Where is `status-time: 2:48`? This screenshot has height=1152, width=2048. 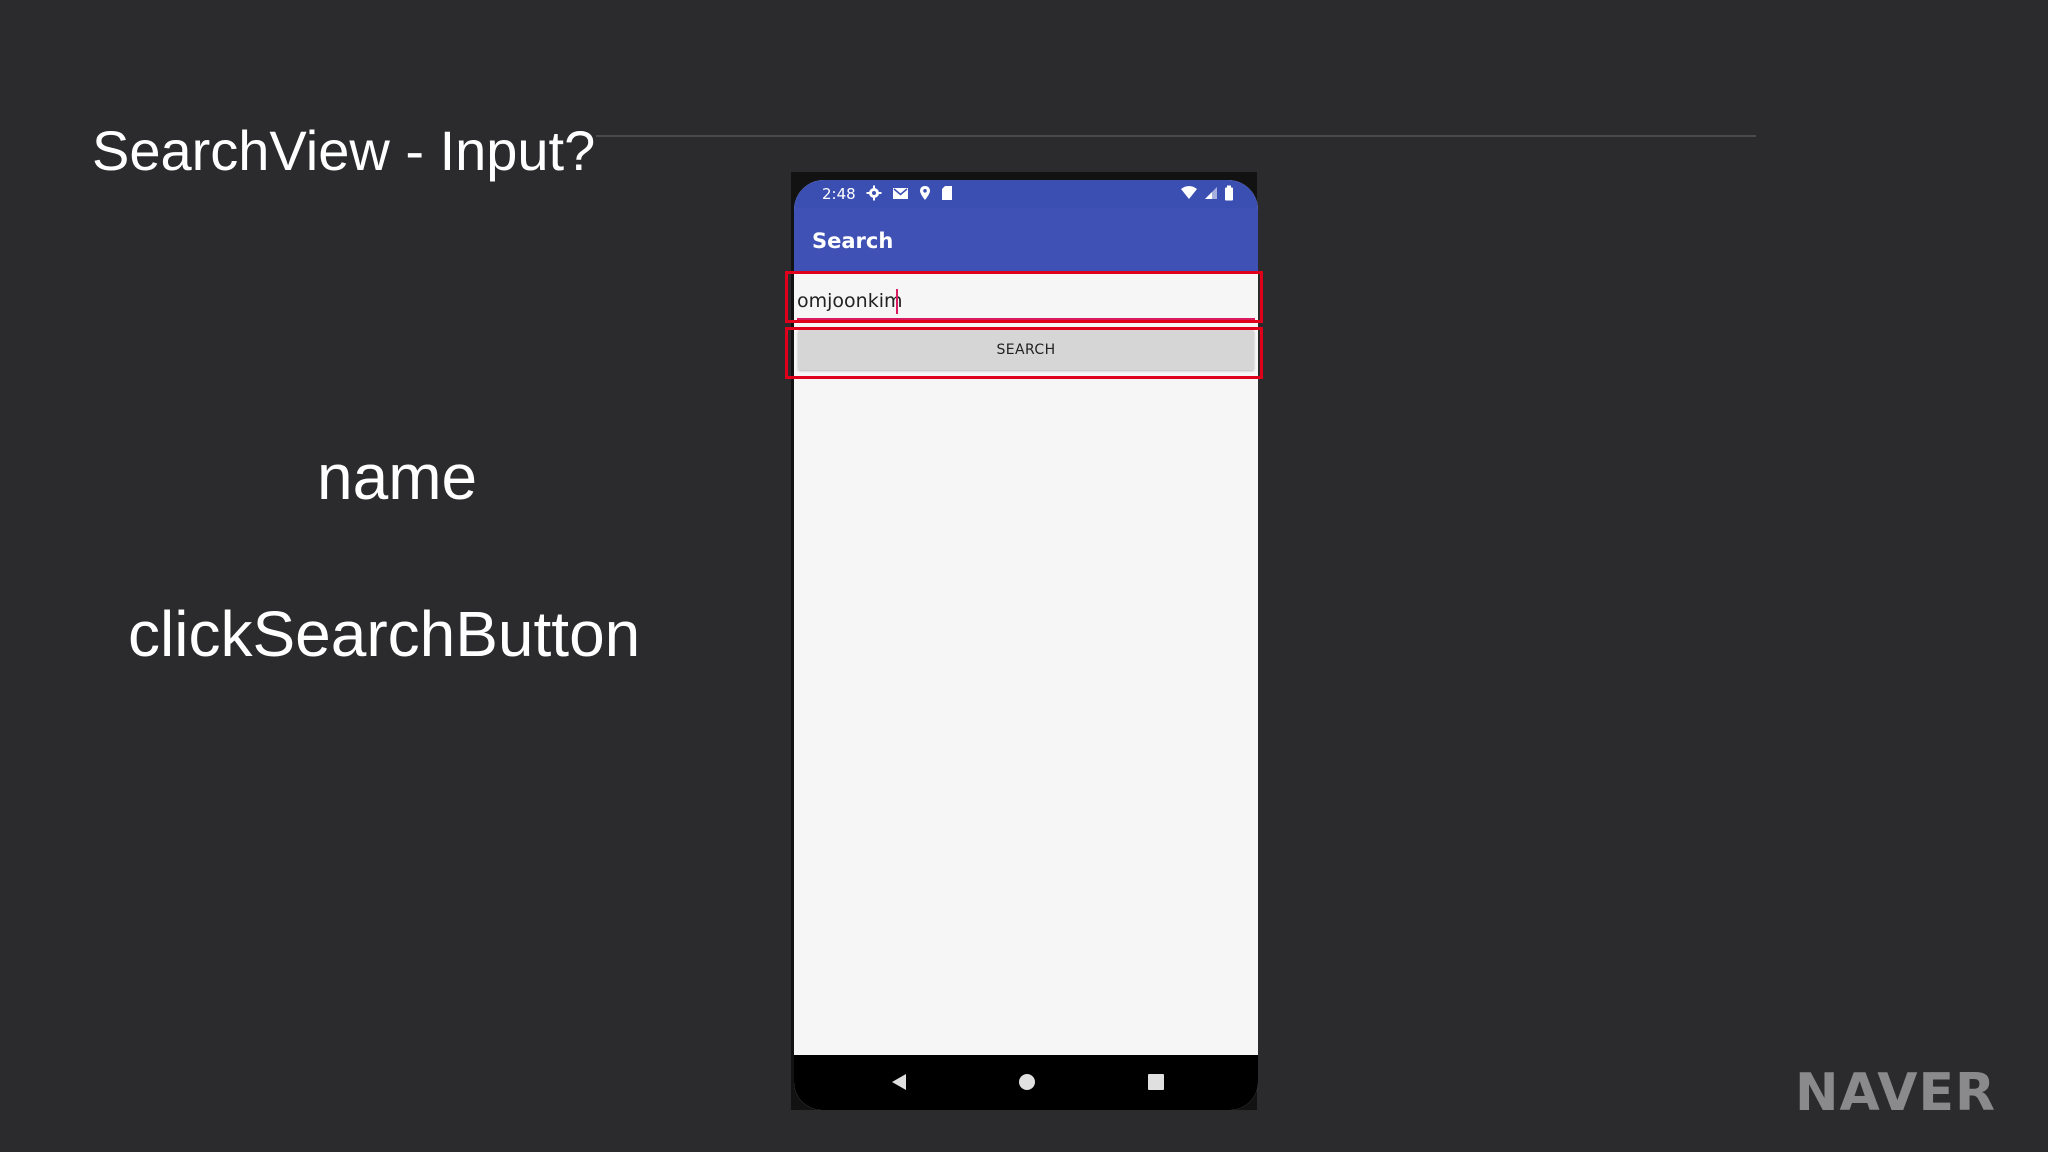 status-time: 2:48 is located at coordinates (839, 194).